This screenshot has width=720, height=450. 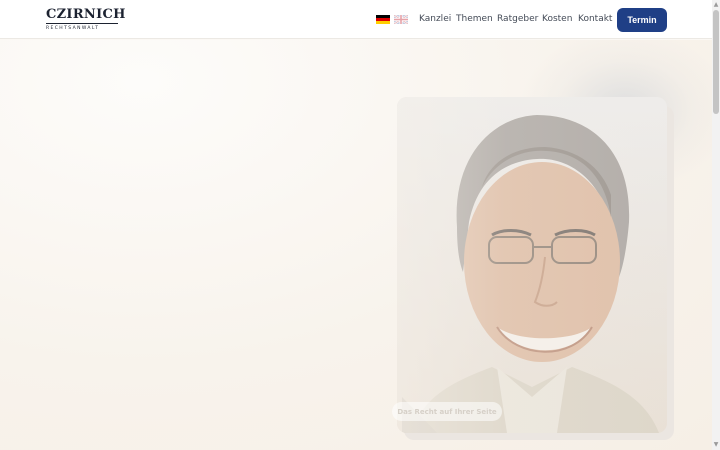 I want to click on nav-item-themen: Themen, so click(x=474, y=19).